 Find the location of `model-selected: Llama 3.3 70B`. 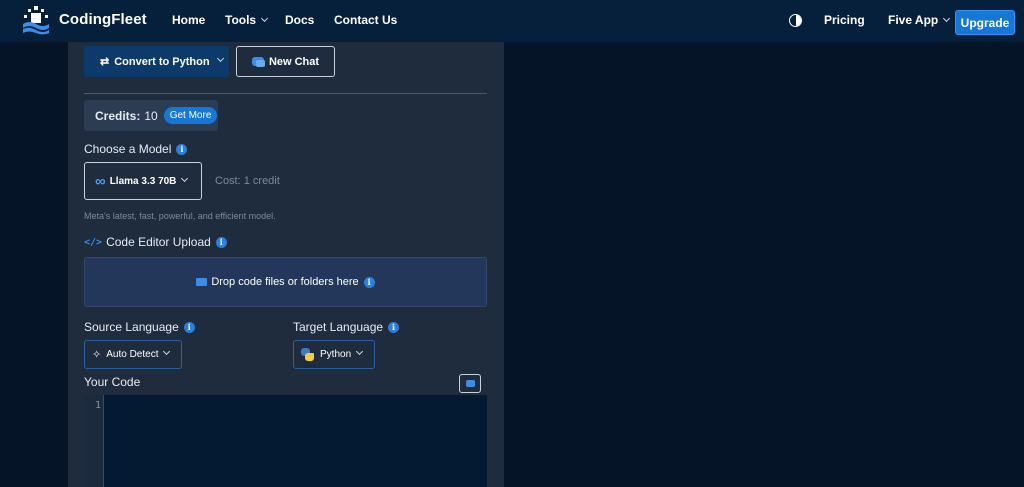

model-selected: Llama 3.3 70B is located at coordinates (143, 181).